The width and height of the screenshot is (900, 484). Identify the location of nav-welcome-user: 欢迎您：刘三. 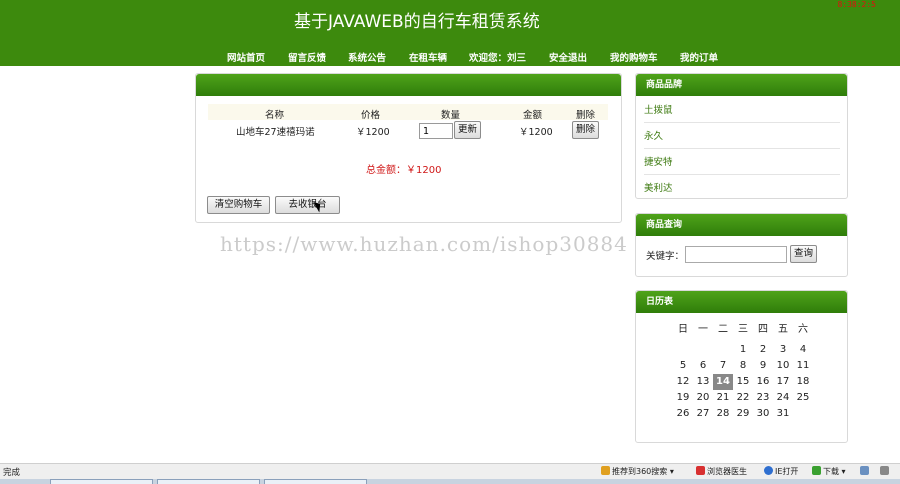
(497, 57).